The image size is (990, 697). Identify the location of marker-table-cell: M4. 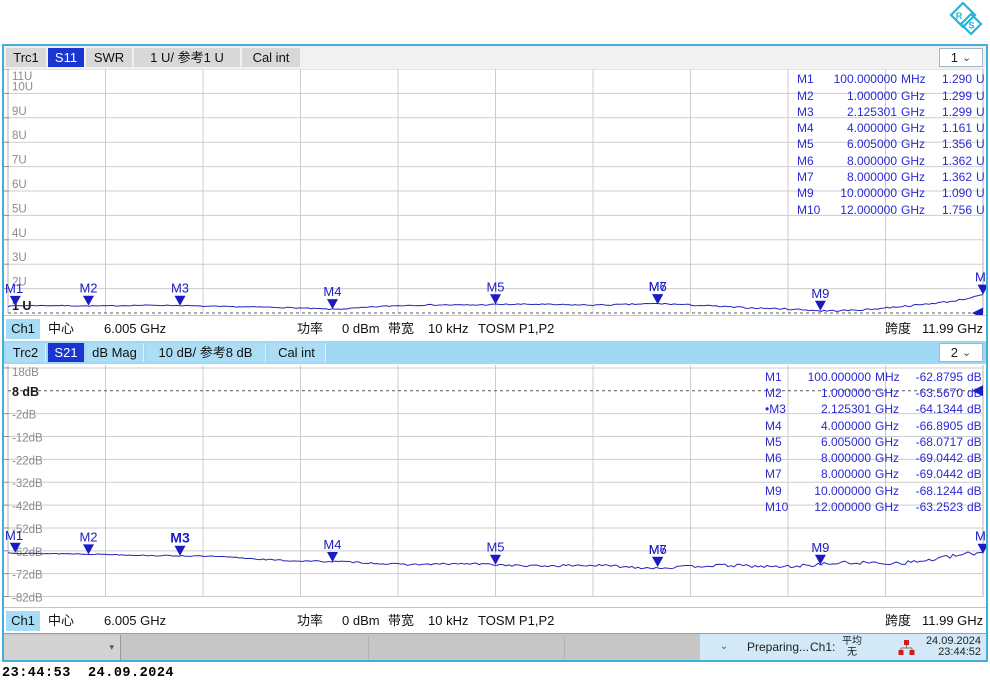
(805, 128).